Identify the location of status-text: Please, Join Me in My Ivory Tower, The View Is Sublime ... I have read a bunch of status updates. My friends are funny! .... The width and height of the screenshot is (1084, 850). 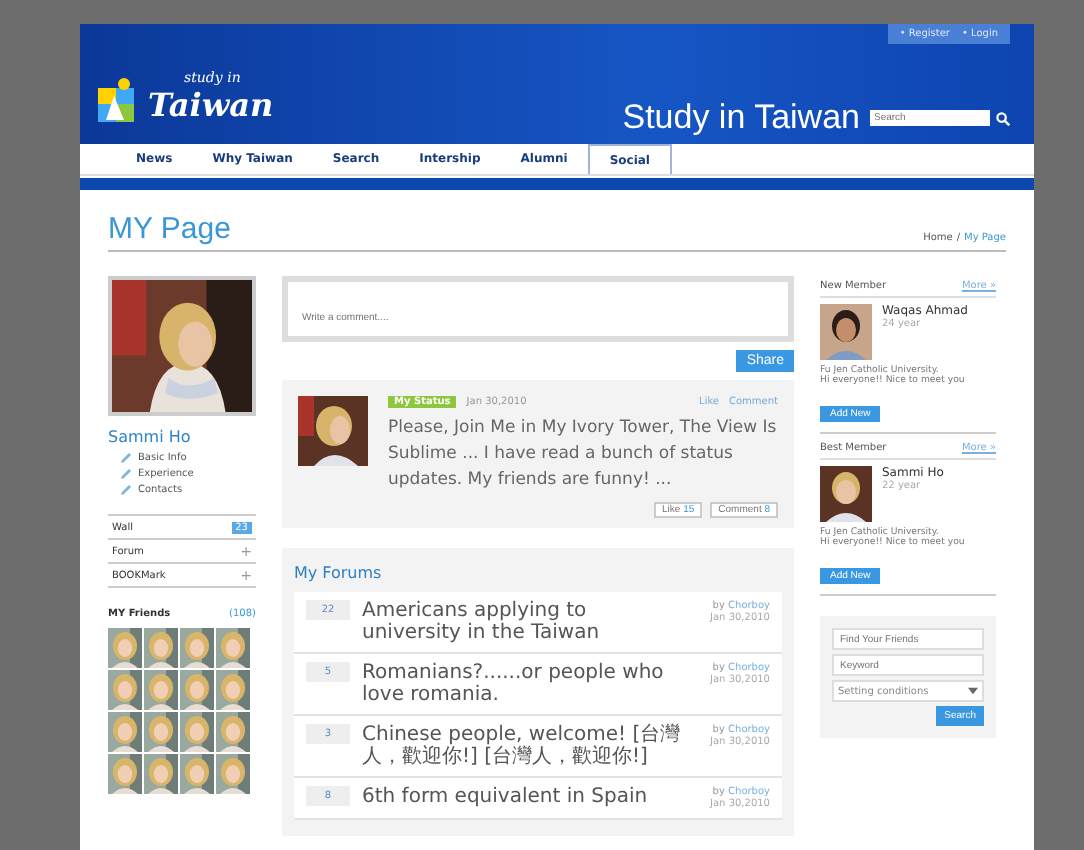
(583, 455).